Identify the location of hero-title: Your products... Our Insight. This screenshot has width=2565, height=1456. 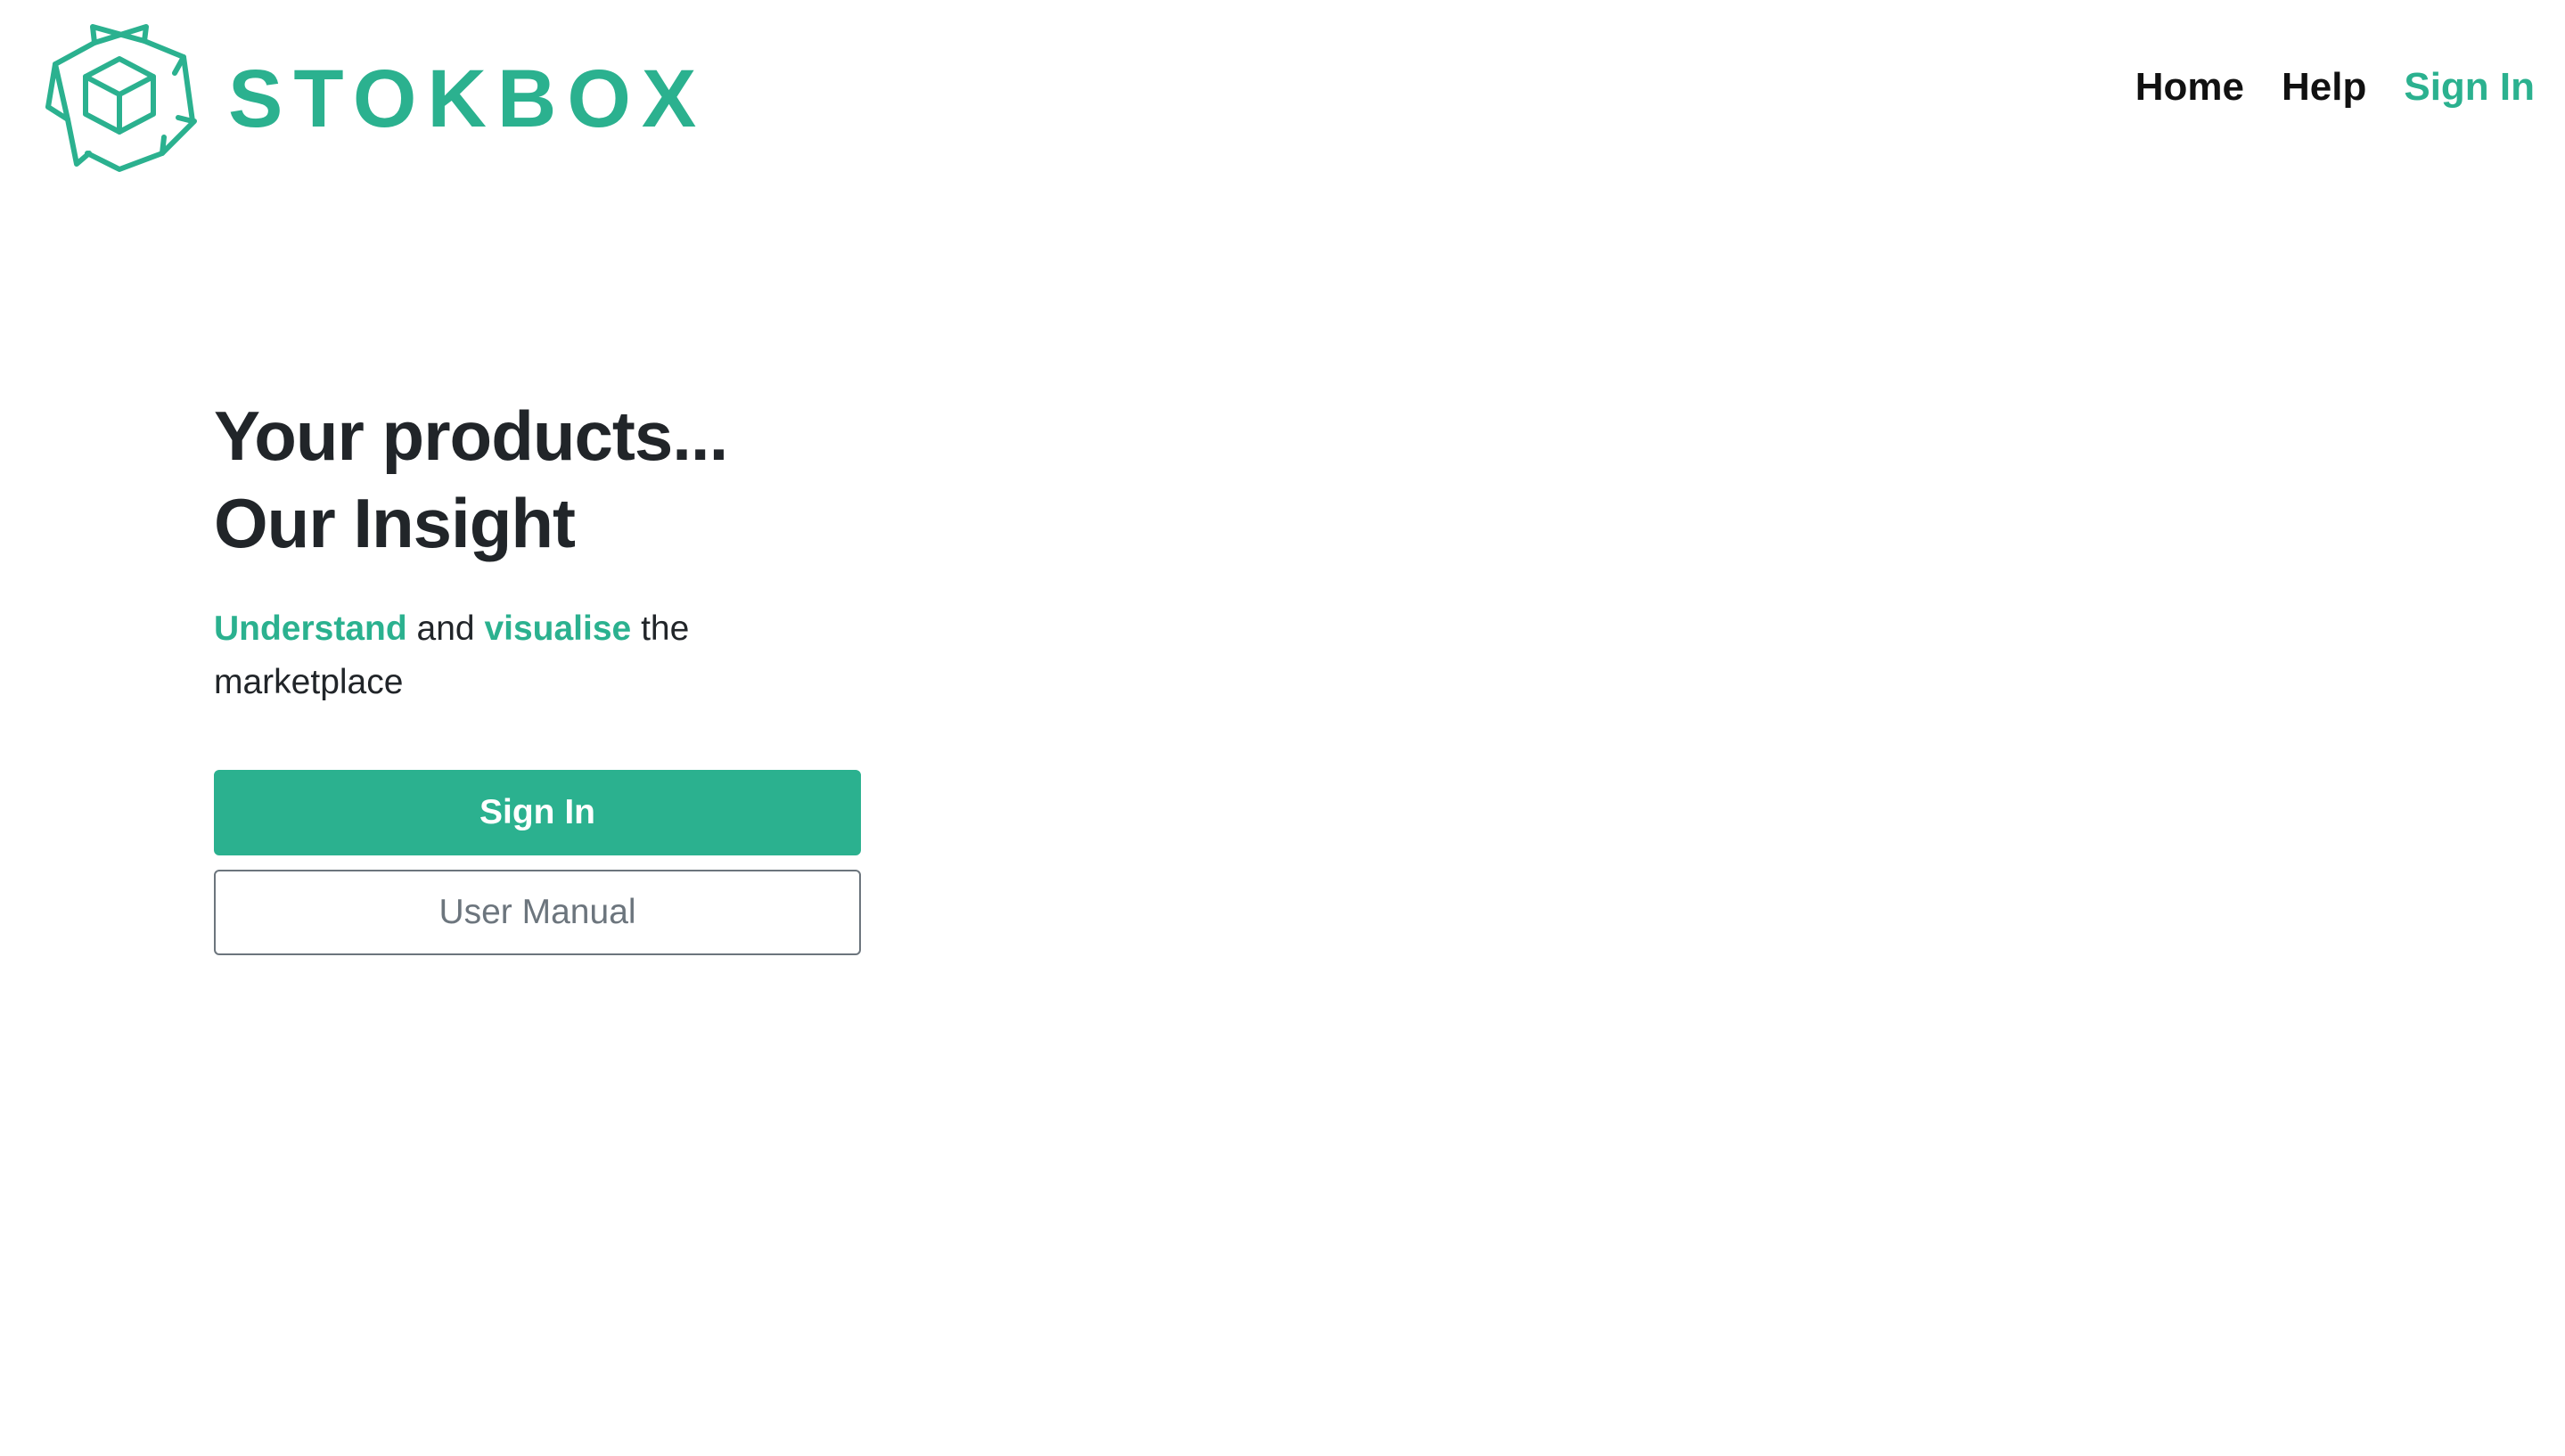
(539, 479).